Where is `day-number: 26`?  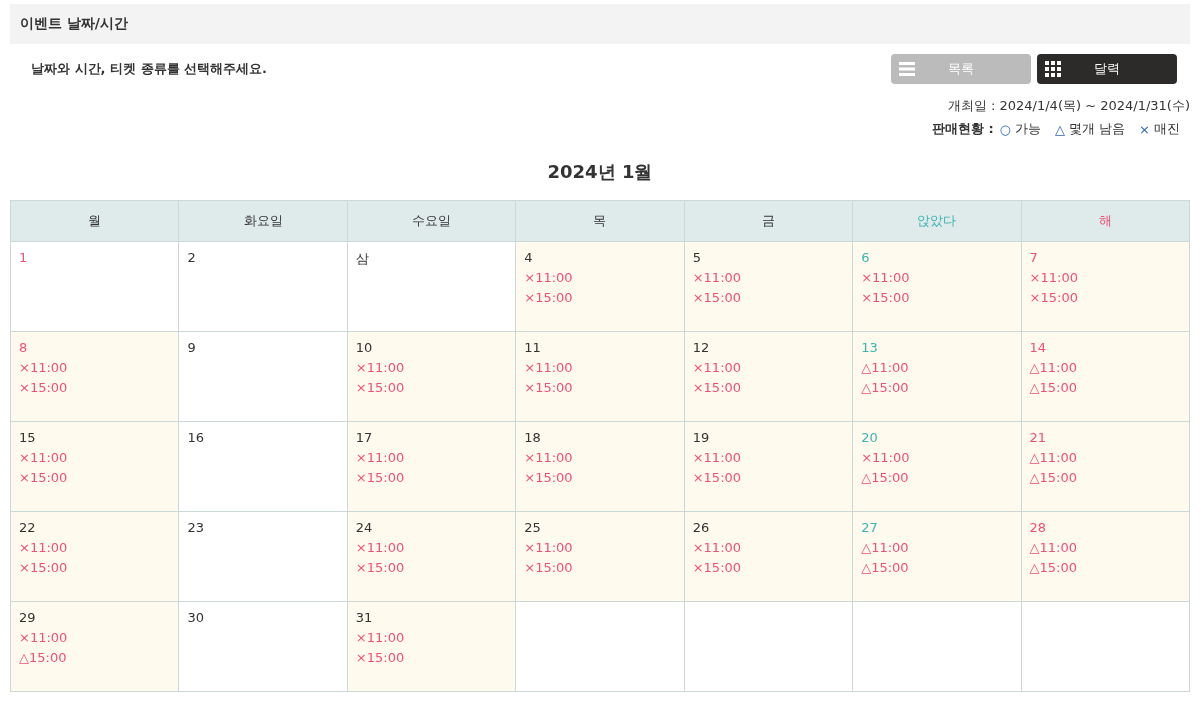
day-number: 26 is located at coordinates (701, 527).